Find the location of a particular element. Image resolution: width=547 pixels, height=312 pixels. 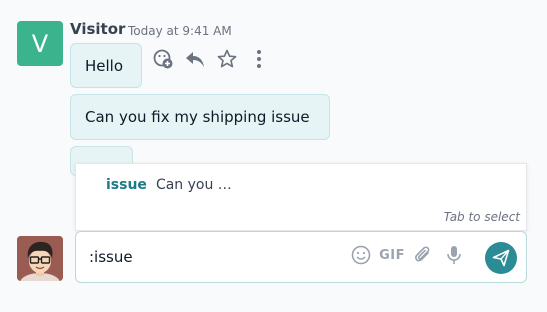

message-text: Hello is located at coordinates (104, 65).